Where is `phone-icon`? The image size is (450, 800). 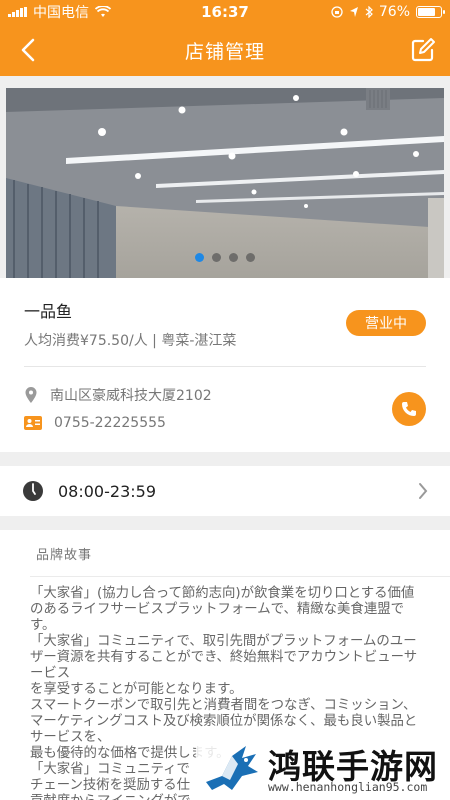 phone-icon is located at coordinates (409, 409).